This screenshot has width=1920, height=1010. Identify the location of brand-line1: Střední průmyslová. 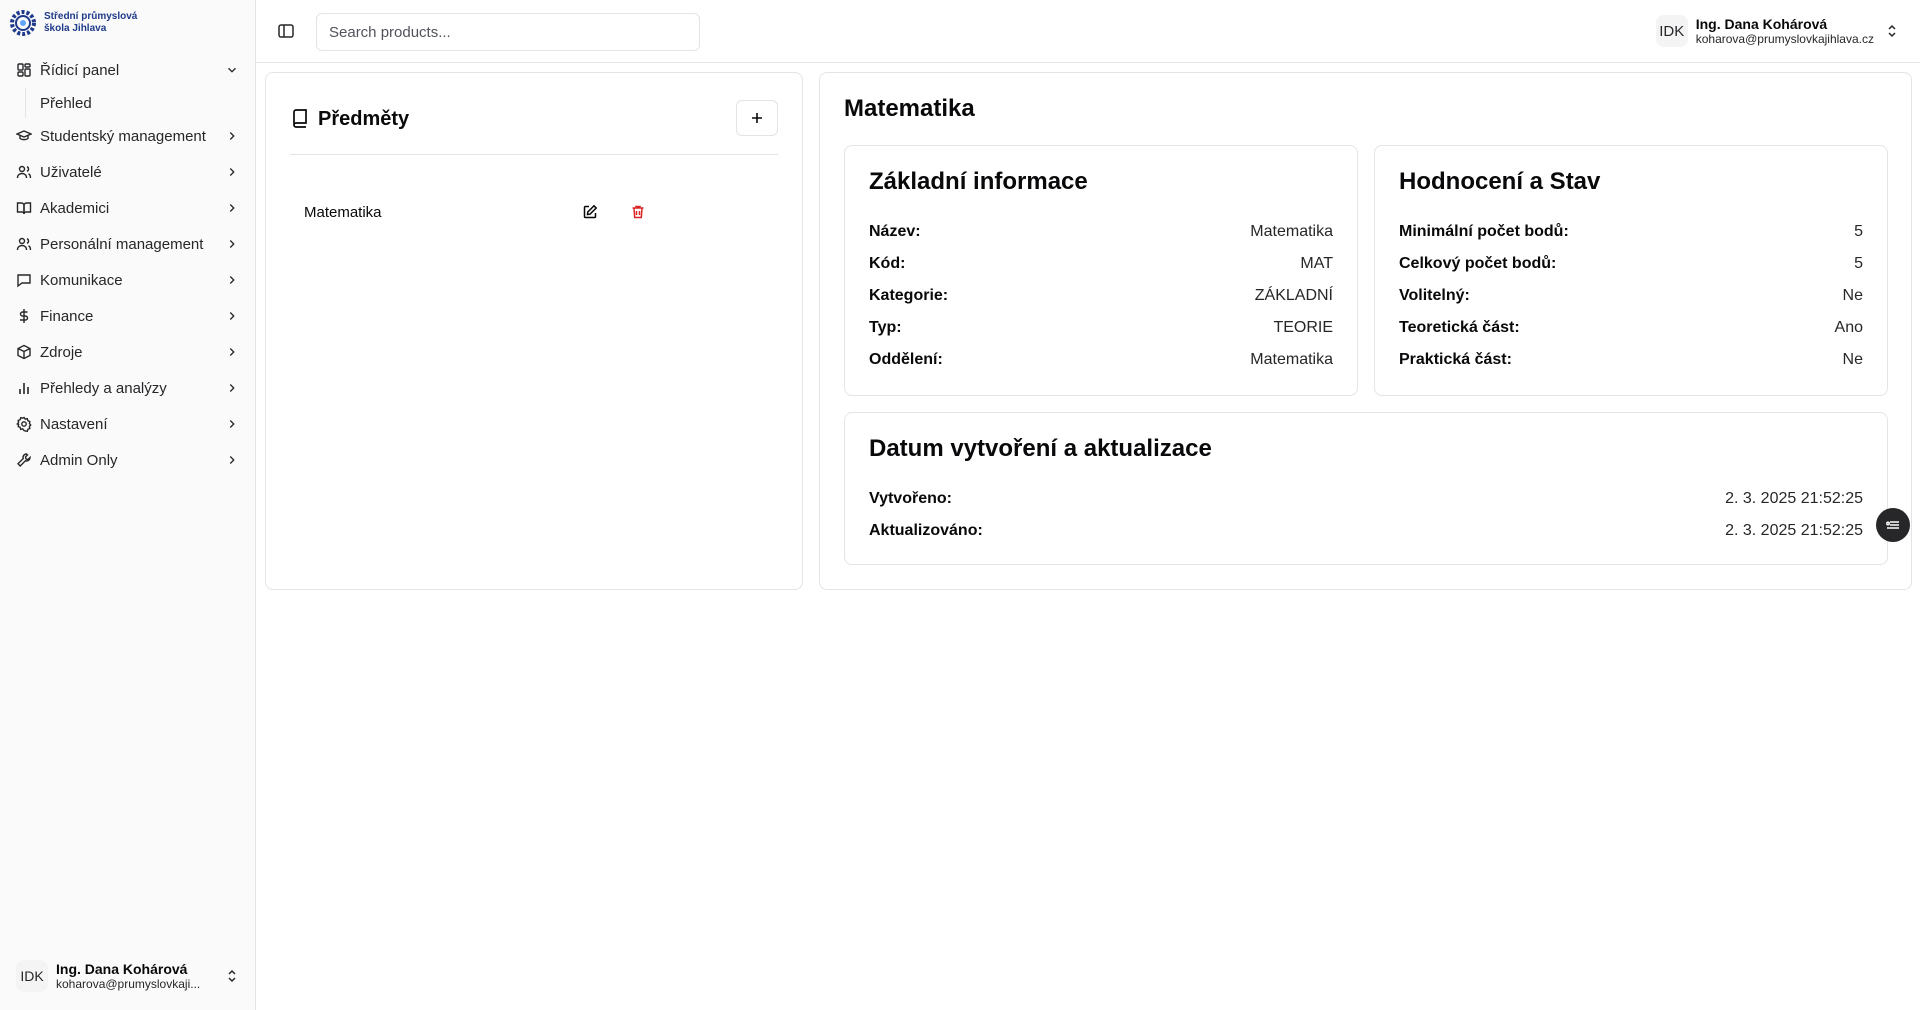
(91, 16).